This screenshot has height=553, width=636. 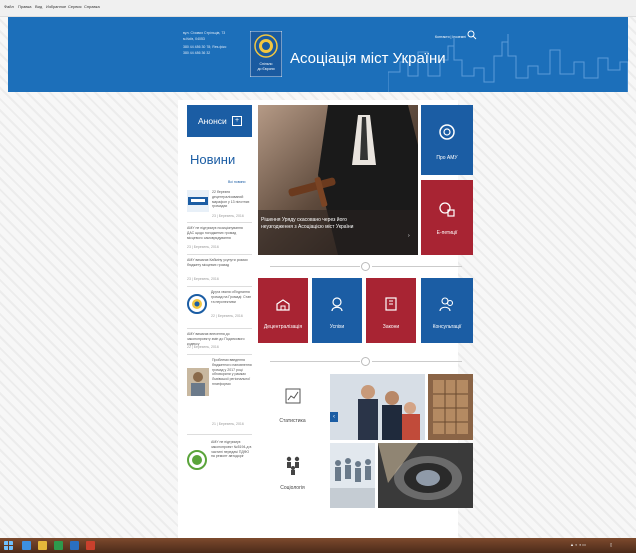 What do you see at coordinates (318, 545) in the screenshot?
I see `windows-taskbar: ▲ ◐ ◑ ▭ ▯` at bounding box center [318, 545].